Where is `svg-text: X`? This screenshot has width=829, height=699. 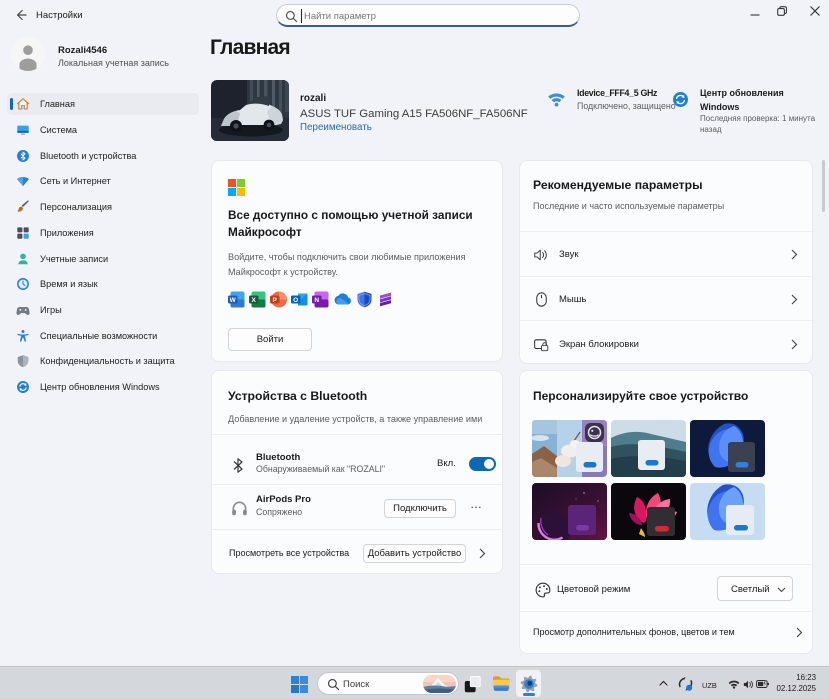
svg-text: X is located at coordinates (254, 300).